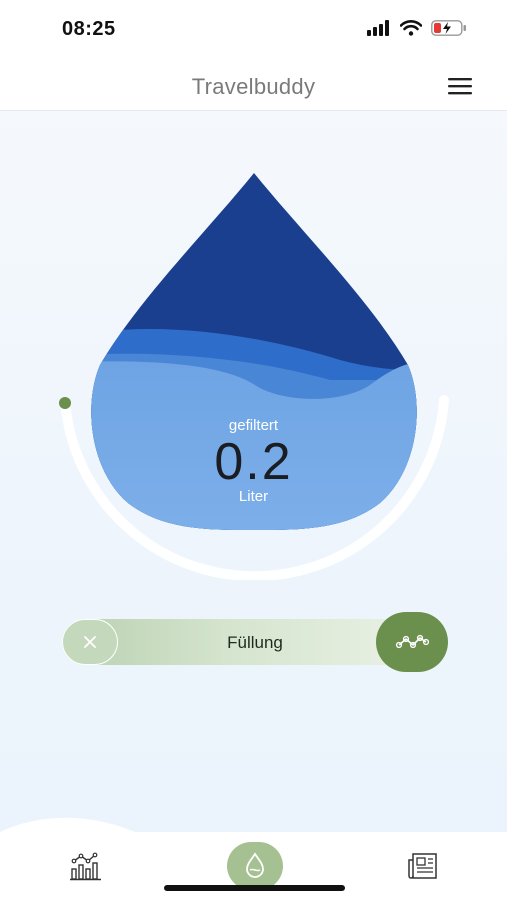 The width and height of the screenshot is (507, 900). I want to click on nav-news, so click(423, 866).